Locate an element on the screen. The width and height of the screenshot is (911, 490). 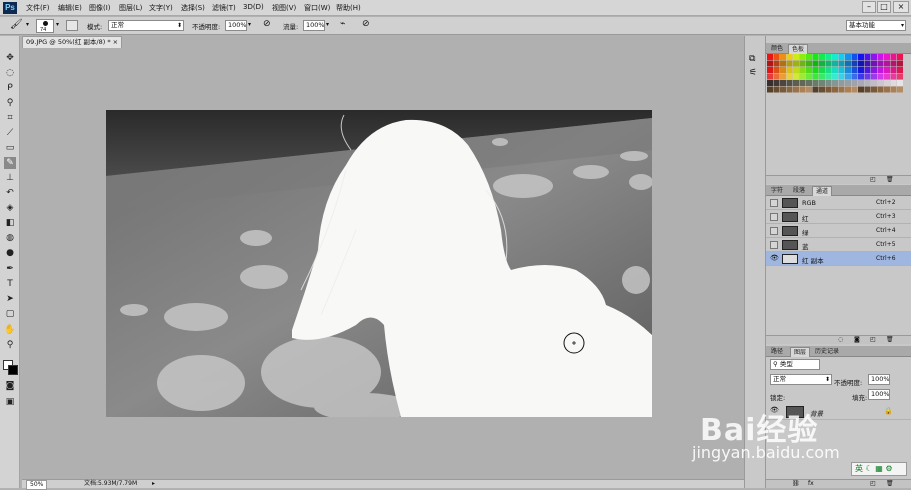
pressure-opacity-icon: ⊘ is located at coordinates (267, 24).